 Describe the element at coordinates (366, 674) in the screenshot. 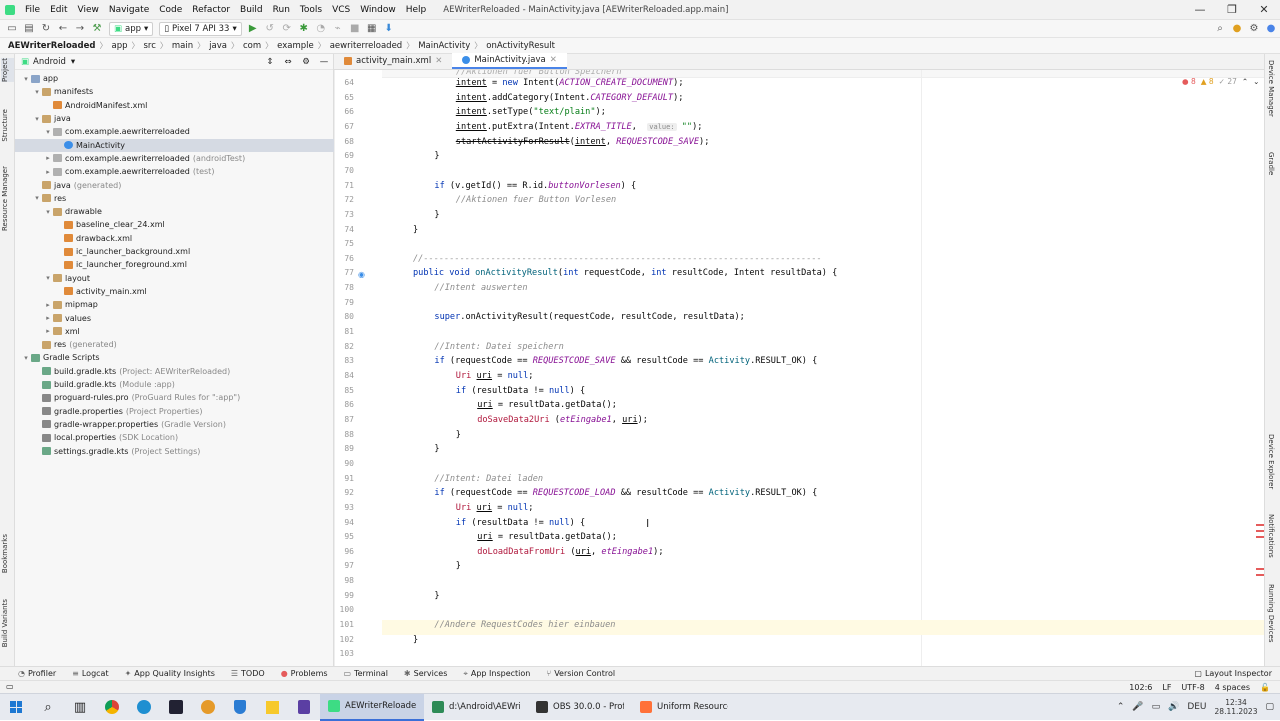

I see `tool-terminal: ▭ Terminal` at that location.